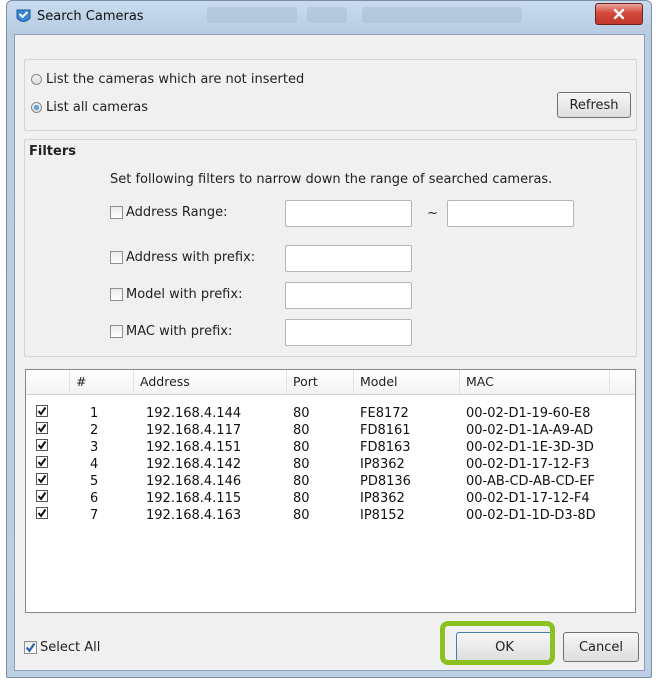 The width and height of the screenshot is (659, 684). I want to click on table-row: 5 192.168.4.146 80 PD8136 00-AB-CD-AB-CD-EF, so click(330, 481).